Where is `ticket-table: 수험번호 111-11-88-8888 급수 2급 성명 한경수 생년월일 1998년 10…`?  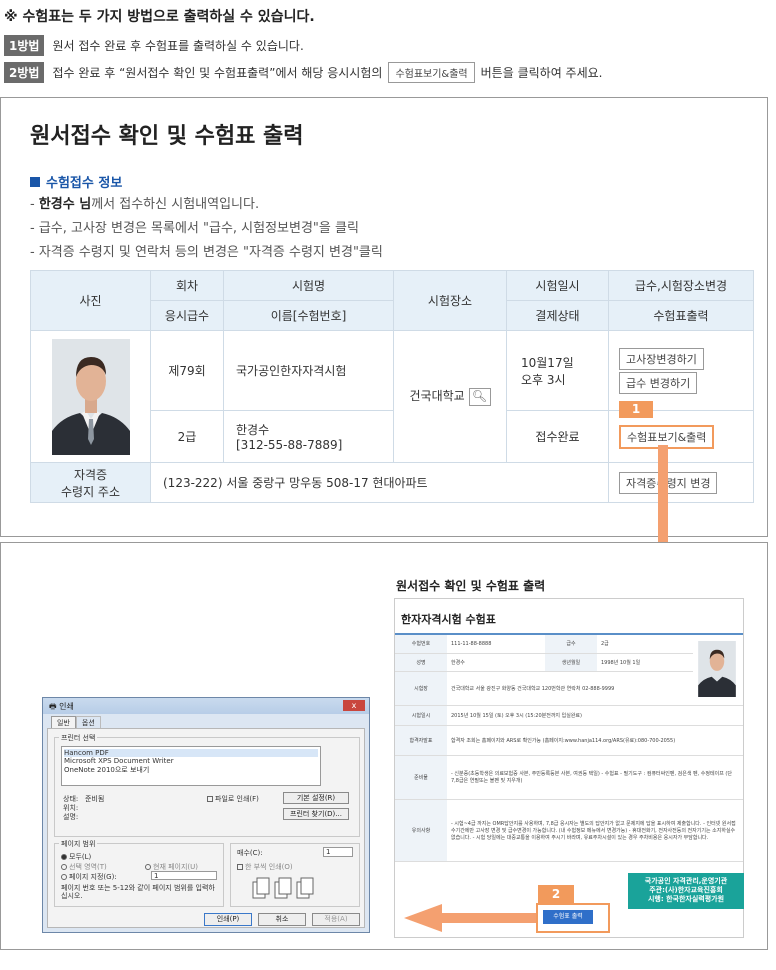
ticket-table: 수험번호 111-11-88-8888 급수 2급 성명 한경수 생년월일 1998년 10… is located at coordinates (569, 748).